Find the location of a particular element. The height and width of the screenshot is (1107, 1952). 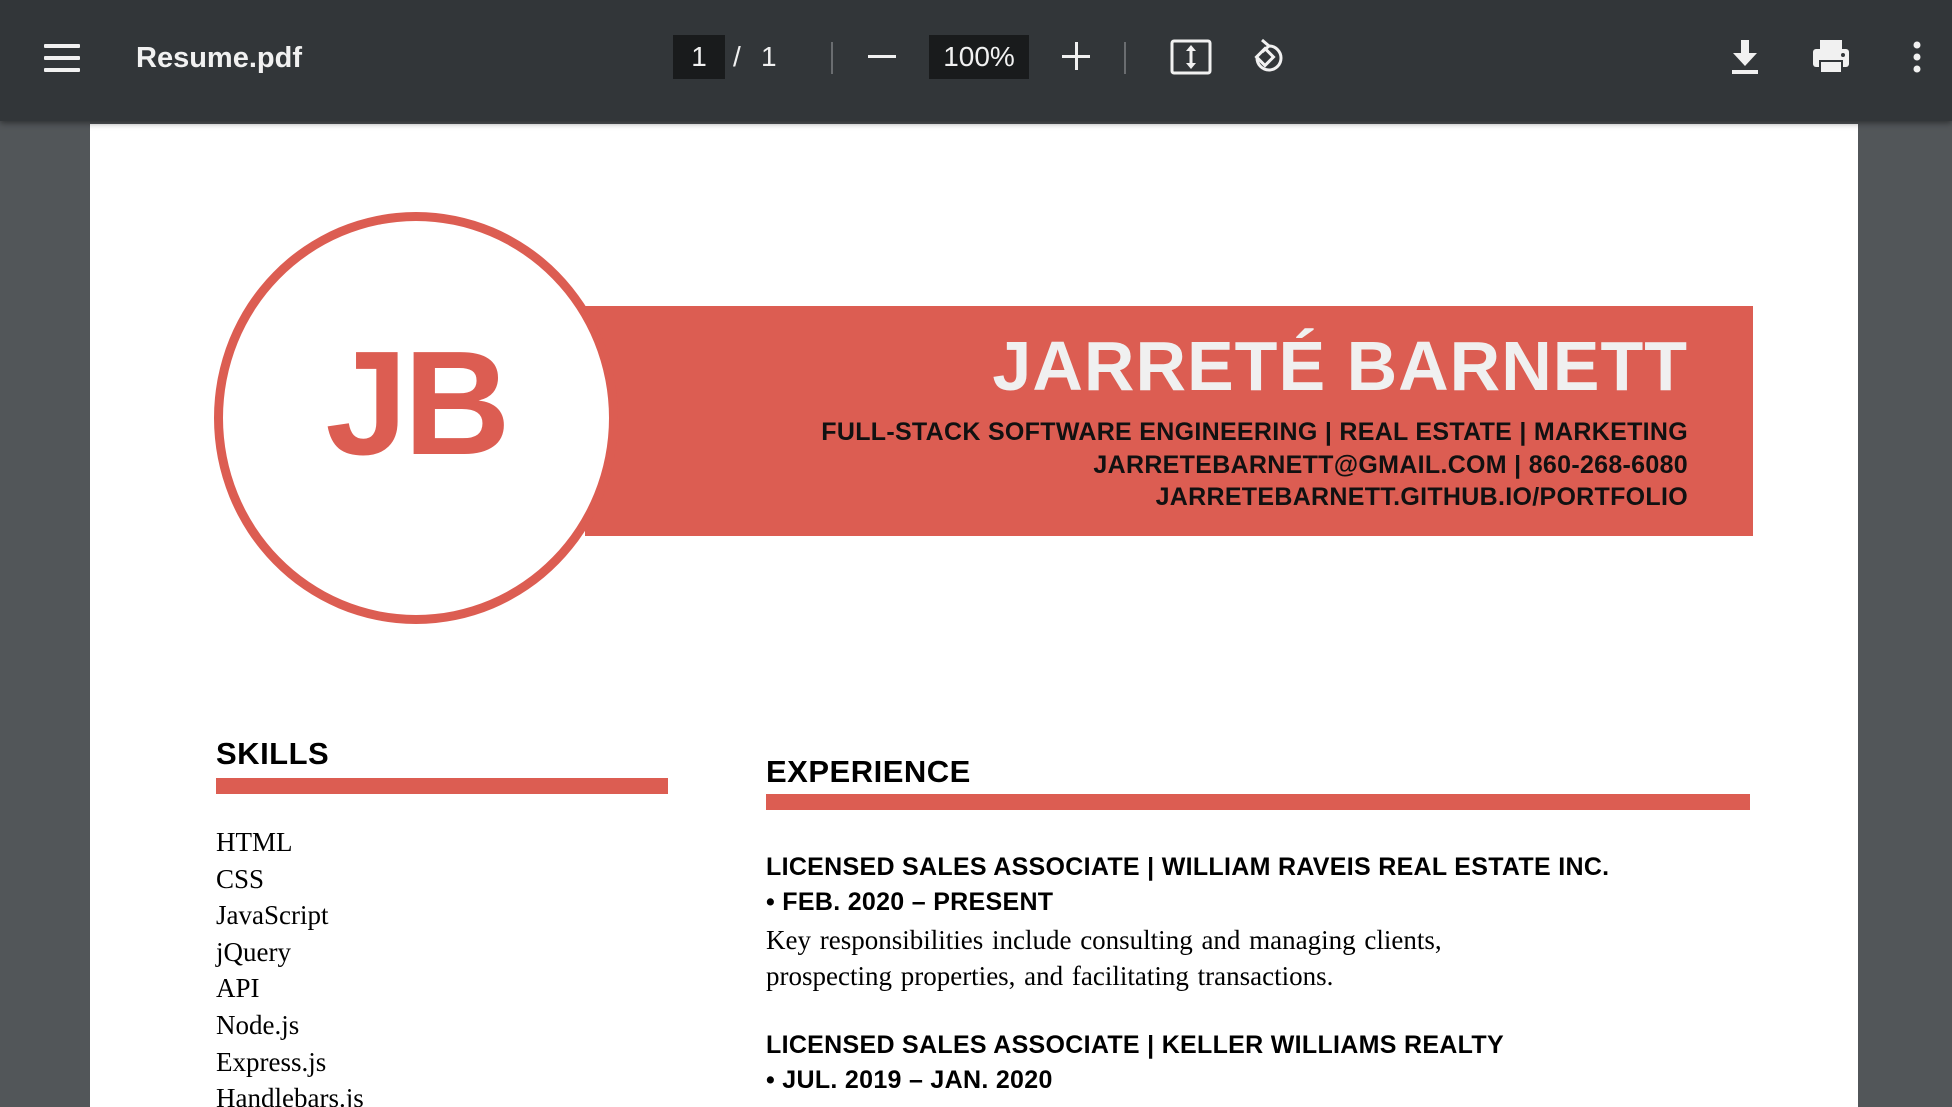

skill-item: Express.js is located at coordinates (271, 1061).